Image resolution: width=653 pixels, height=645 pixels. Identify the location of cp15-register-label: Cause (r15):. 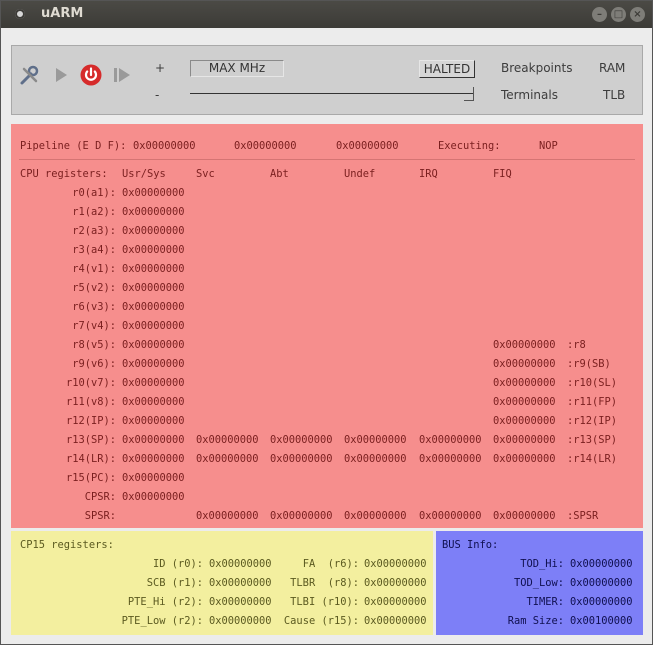
(321, 621).